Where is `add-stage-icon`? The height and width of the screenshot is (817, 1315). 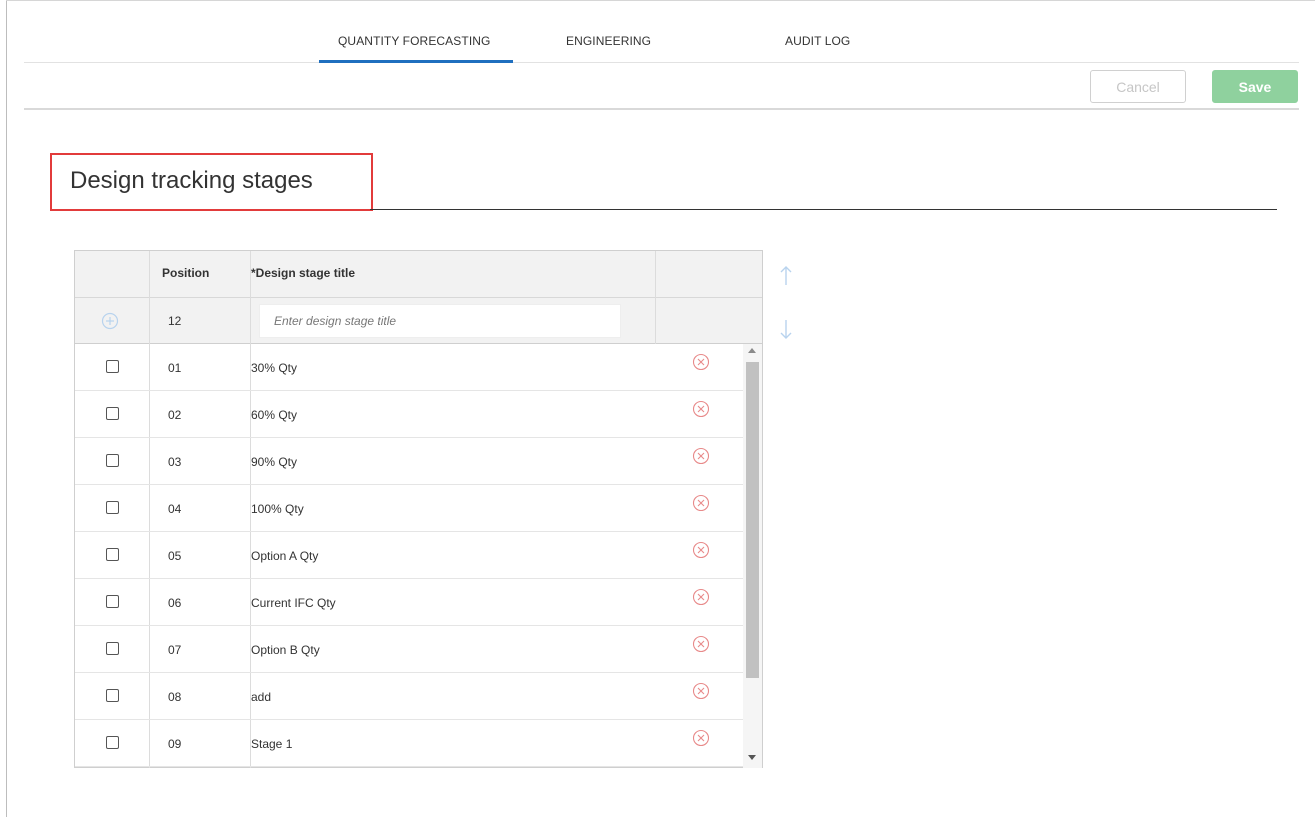
add-stage-icon is located at coordinates (110, 323).